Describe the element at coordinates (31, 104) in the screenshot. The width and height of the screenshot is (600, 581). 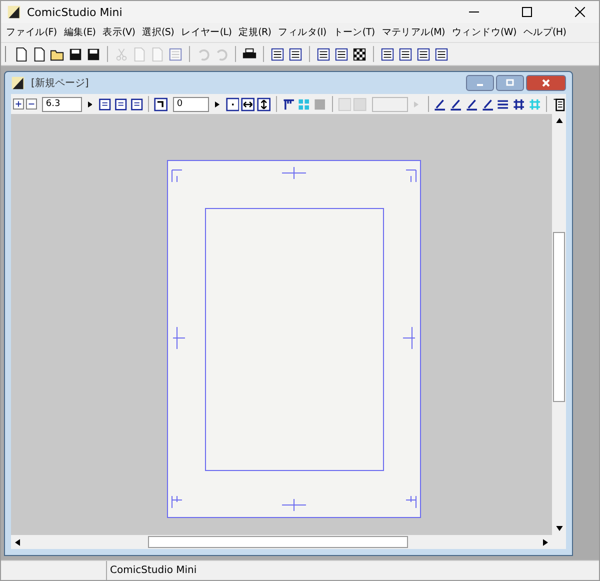
I see `zoom-out-icon` at that location.